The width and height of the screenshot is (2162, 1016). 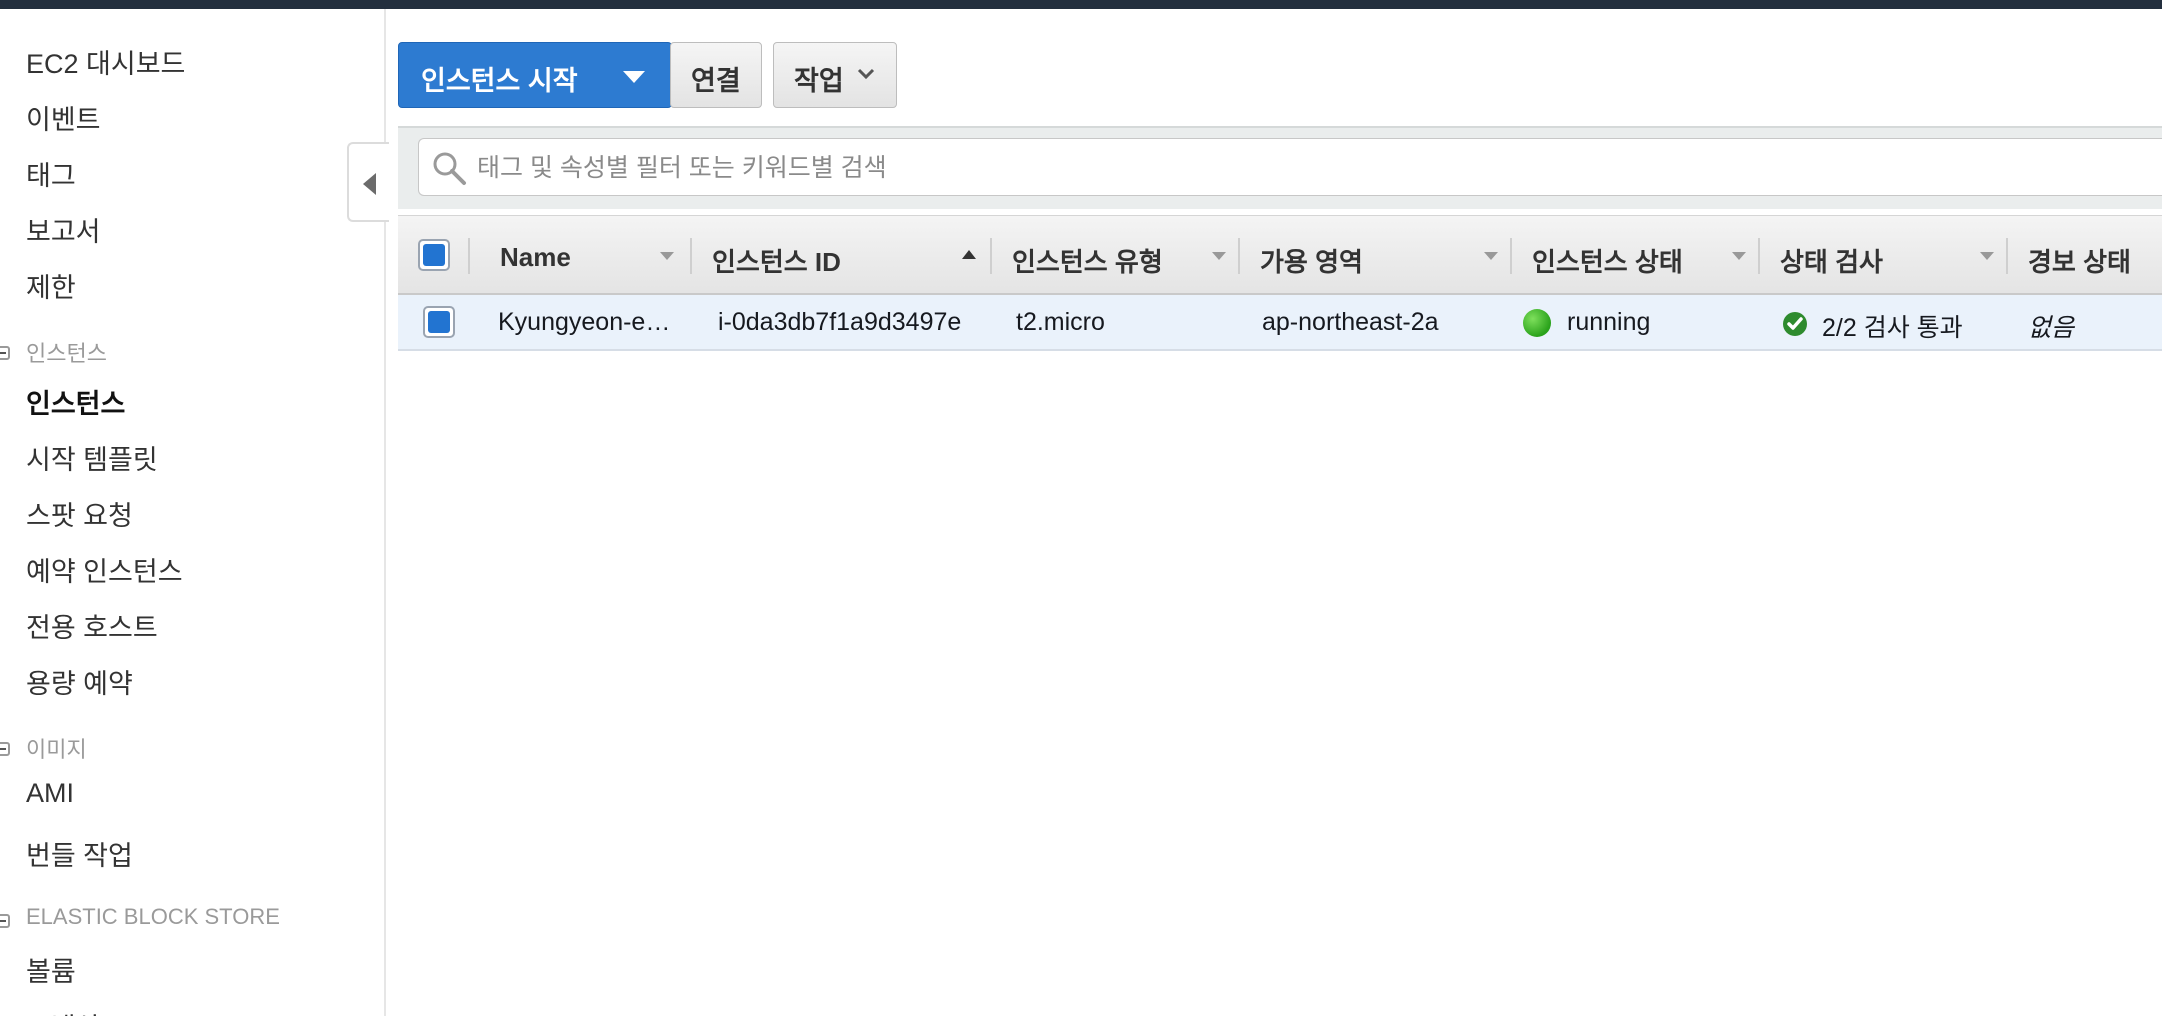 I want to click on column-header-name: Name, so click(x=580, y=255).